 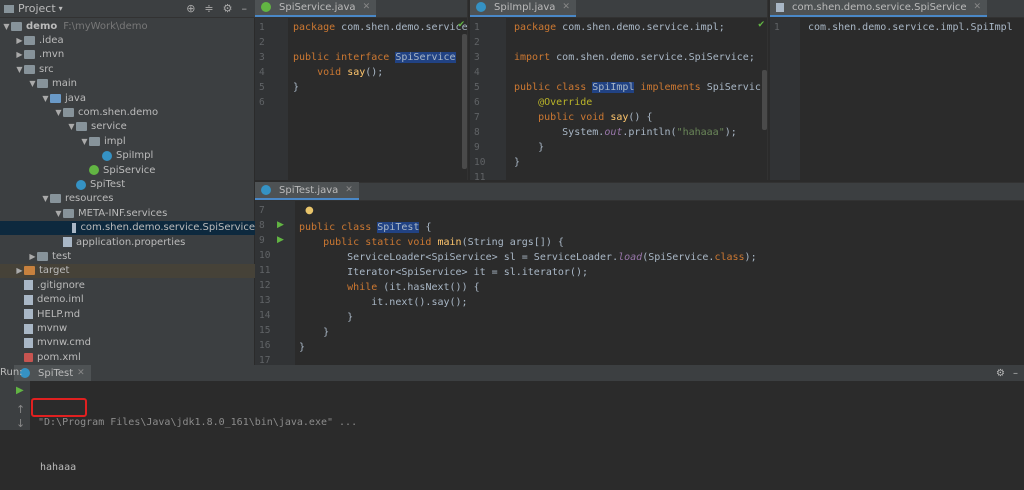 I want to click on tree-item: .gitignore, so click(x=127, y=285).